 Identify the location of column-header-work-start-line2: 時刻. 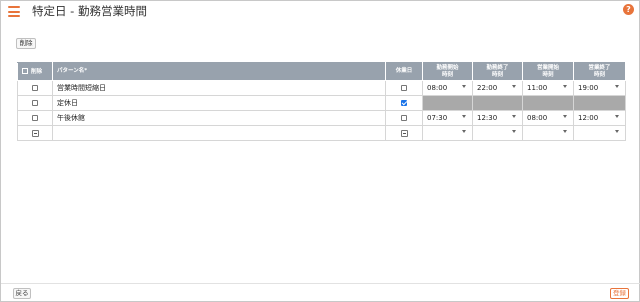
(447, 74).